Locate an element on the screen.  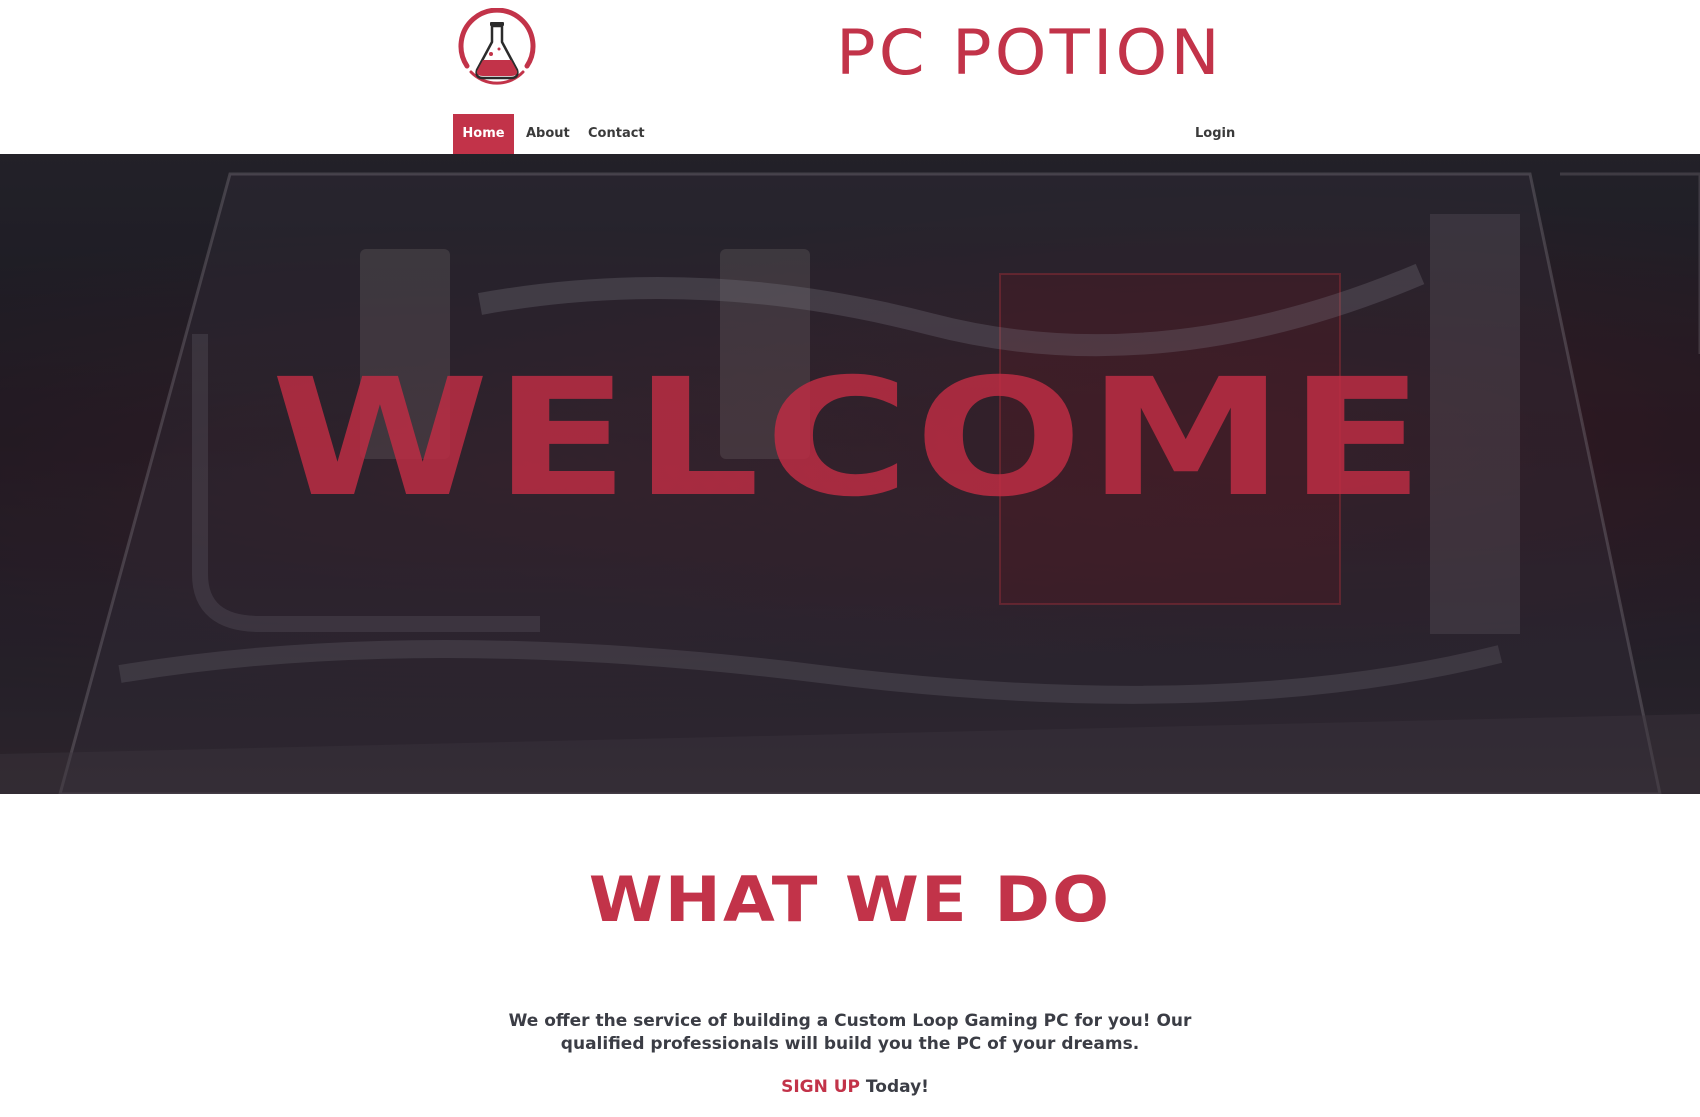
nav-home: Home is located at coordinates (483, 134).